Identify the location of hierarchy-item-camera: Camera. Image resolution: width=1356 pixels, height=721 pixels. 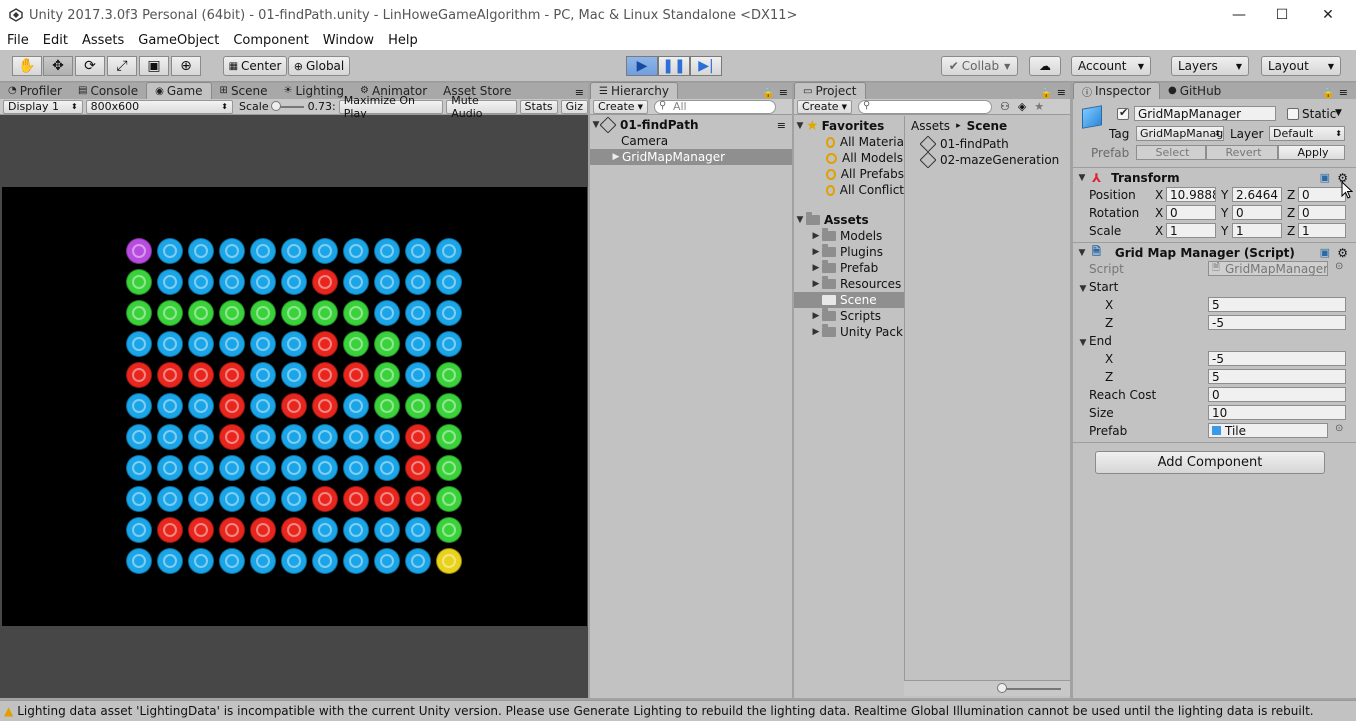
(691, 141).